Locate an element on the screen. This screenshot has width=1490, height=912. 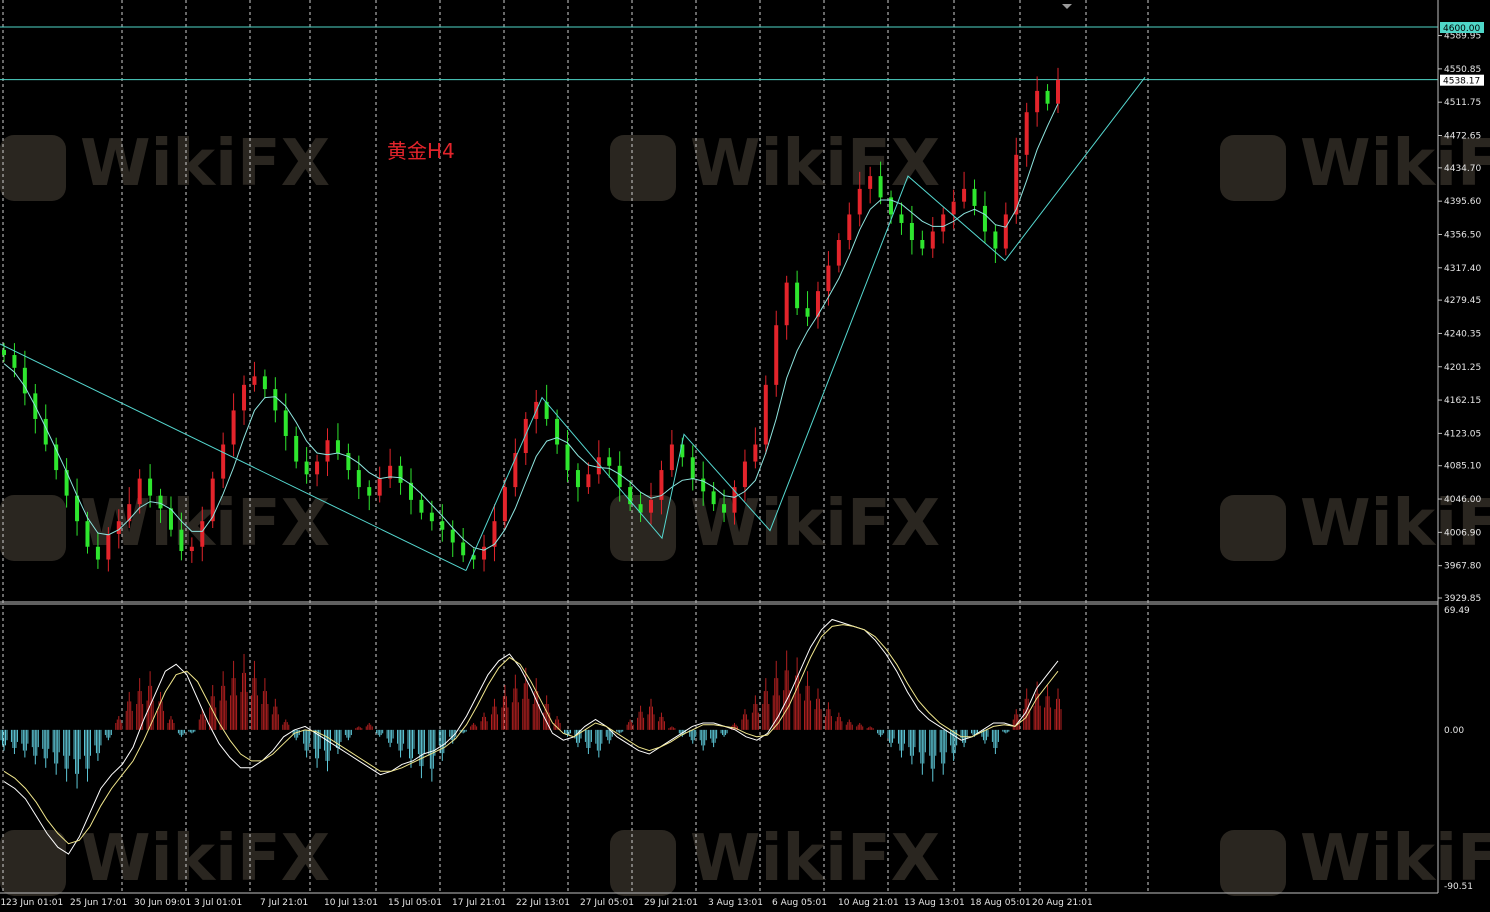
time-tick-label: 15 Jul 05:01 is located at coordinates (415, 903).